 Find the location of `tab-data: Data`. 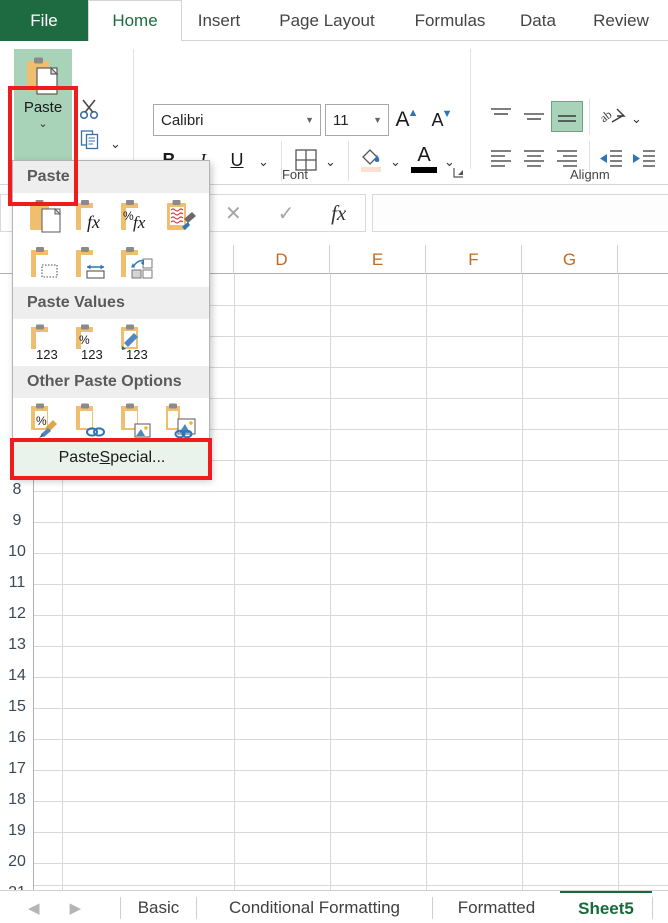

tab-data: Data is located at coordinates (538, 20).